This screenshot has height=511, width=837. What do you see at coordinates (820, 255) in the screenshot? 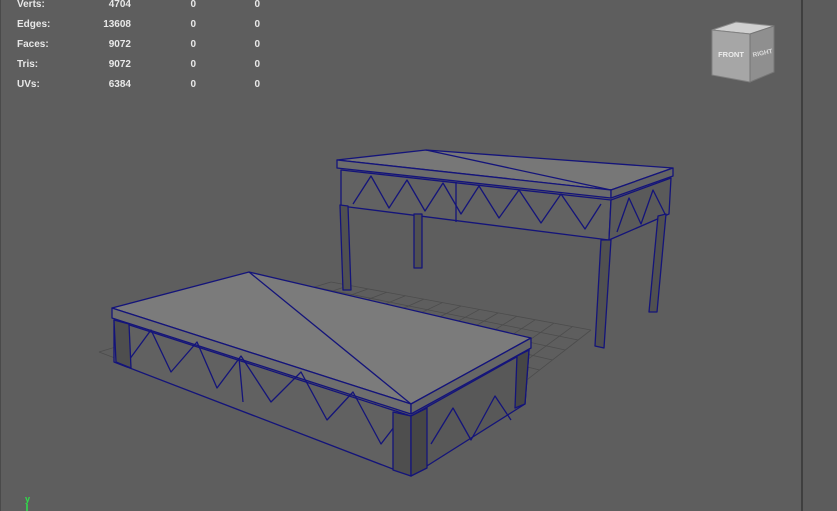
I see `side-panel` at bounding box center [820, 255].